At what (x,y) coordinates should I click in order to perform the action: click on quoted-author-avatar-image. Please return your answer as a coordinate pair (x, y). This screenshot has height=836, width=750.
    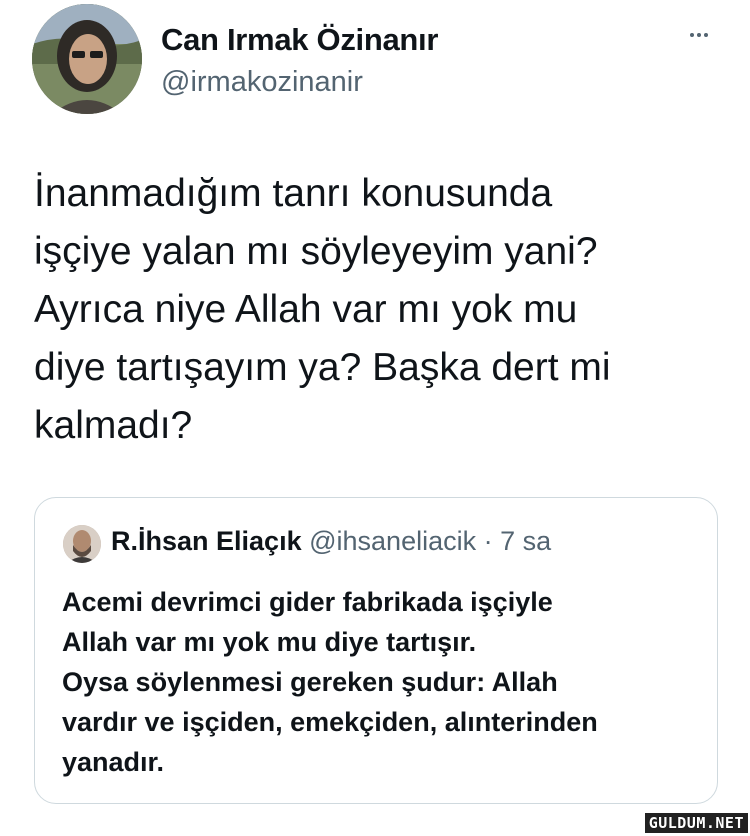
    Looking at the image, I should click on (82, 544).